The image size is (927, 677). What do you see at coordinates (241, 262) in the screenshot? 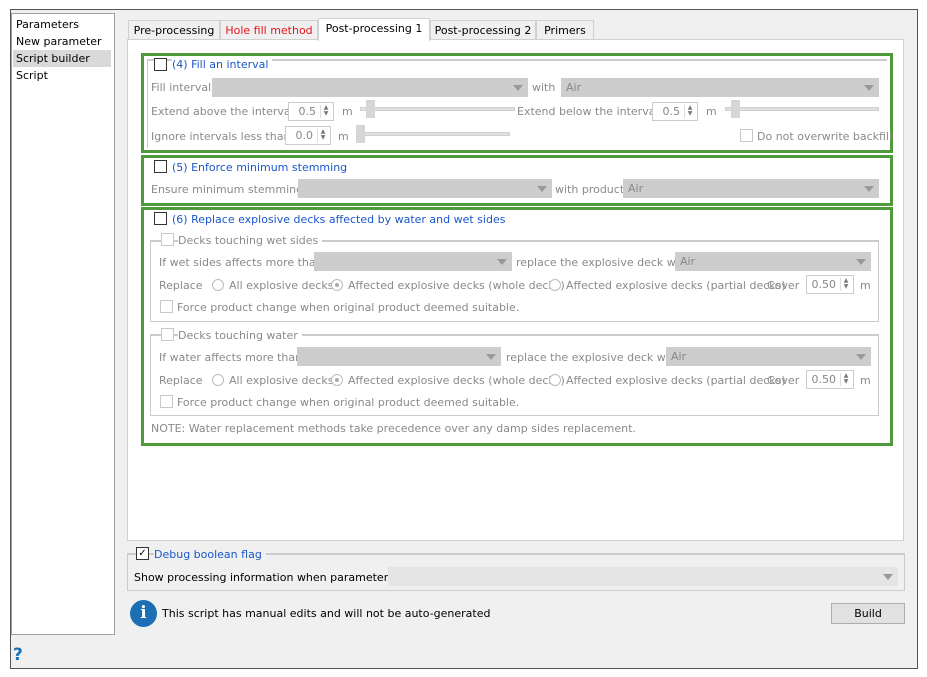
I see `wet-if-label: If wet sides affects more than` at bounding box center [241, 262].